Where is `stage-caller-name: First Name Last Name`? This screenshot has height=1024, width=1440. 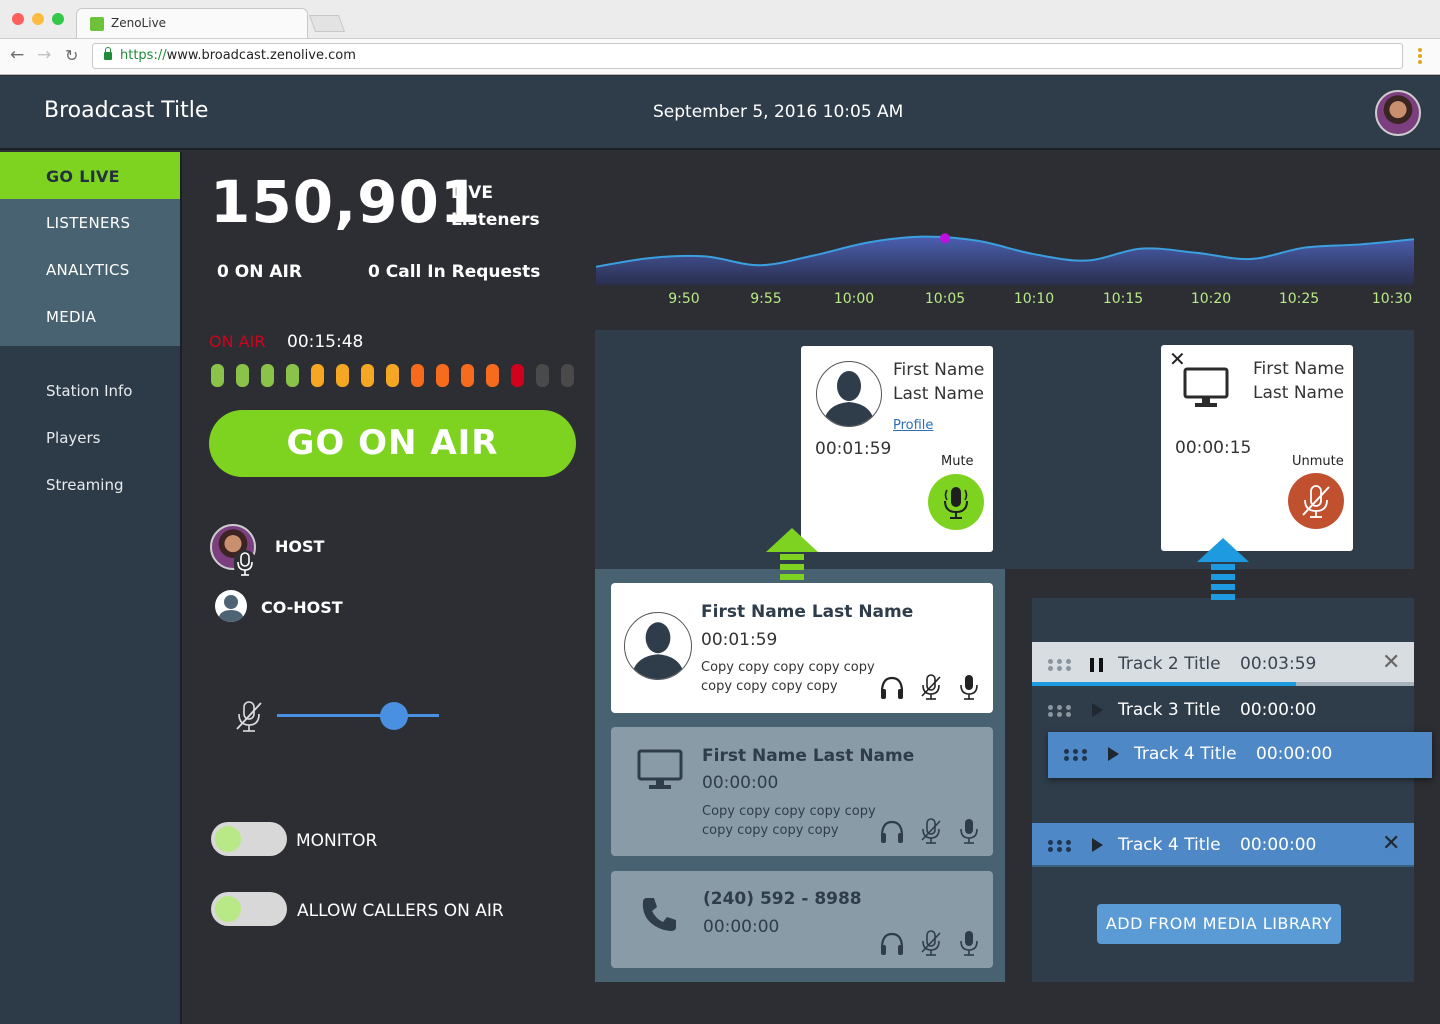 stage-caller-name: First Name Last Name is located at coordinates (1298, 381).